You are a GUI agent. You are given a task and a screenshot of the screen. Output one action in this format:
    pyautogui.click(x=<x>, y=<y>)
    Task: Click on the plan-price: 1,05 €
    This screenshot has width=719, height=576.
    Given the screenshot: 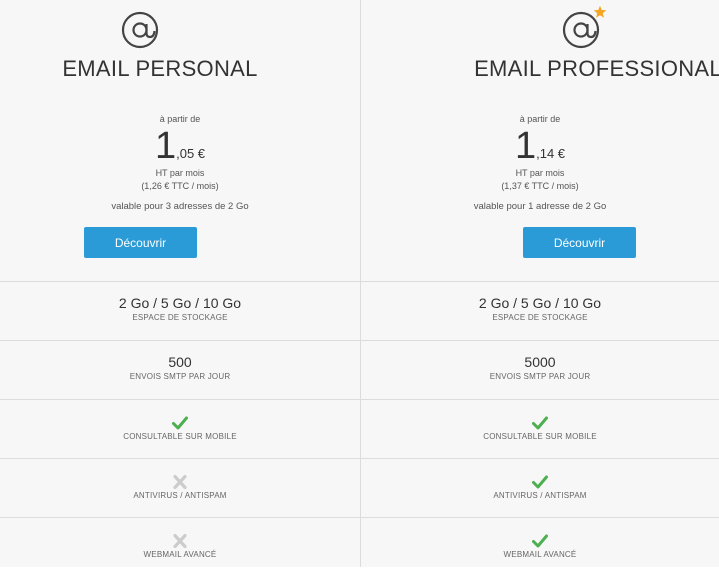 What is the action you would take?
    pyautogui.click(x=180, y=146)
    